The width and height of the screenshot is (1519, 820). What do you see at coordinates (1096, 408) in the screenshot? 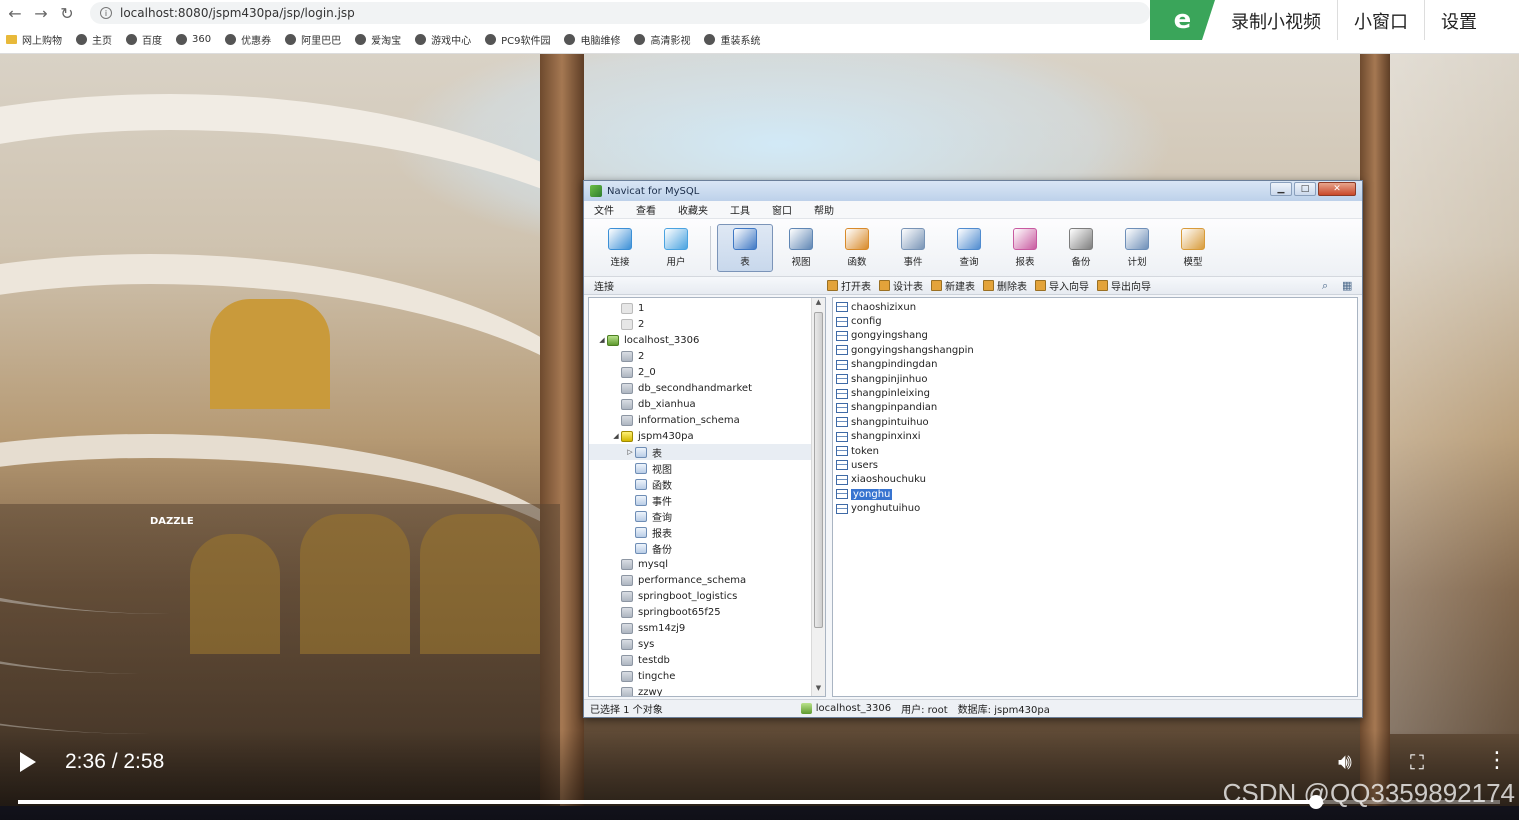
I see `table-item: shangpinpandian` at bounding box center [1096, 408].